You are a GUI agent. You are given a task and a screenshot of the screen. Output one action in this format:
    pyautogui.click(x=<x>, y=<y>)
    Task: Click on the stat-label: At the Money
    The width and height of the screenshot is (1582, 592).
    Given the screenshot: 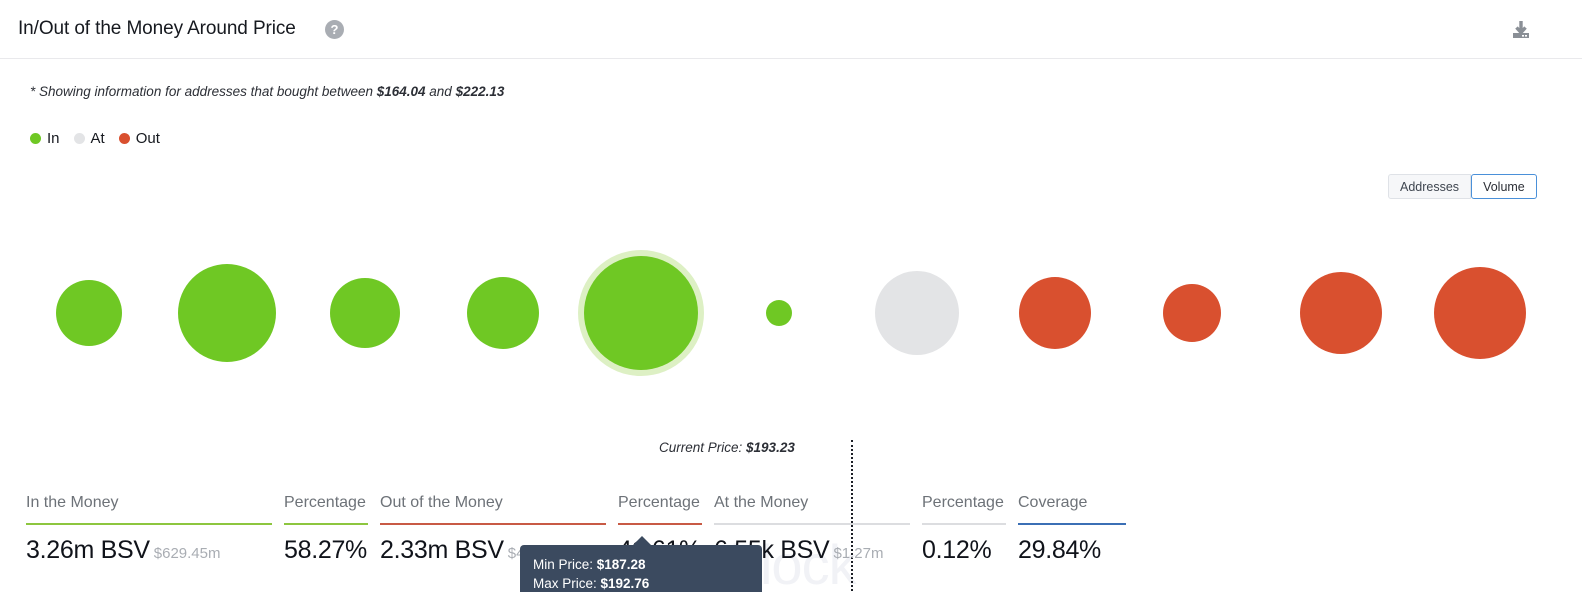 What is the action you would take?
    pyautogui.click(x=761, y=502)
    